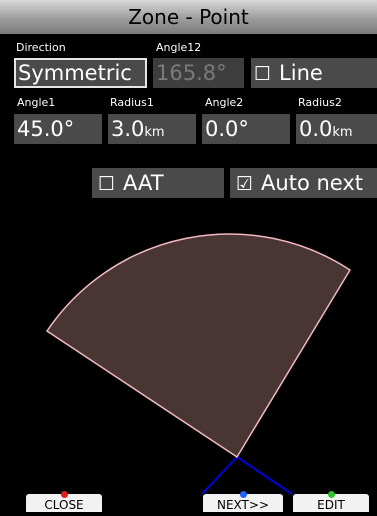 This screenshot has width=377, height=516. I want to click on line-checkbox-icon: ☐, so click(263, 74).